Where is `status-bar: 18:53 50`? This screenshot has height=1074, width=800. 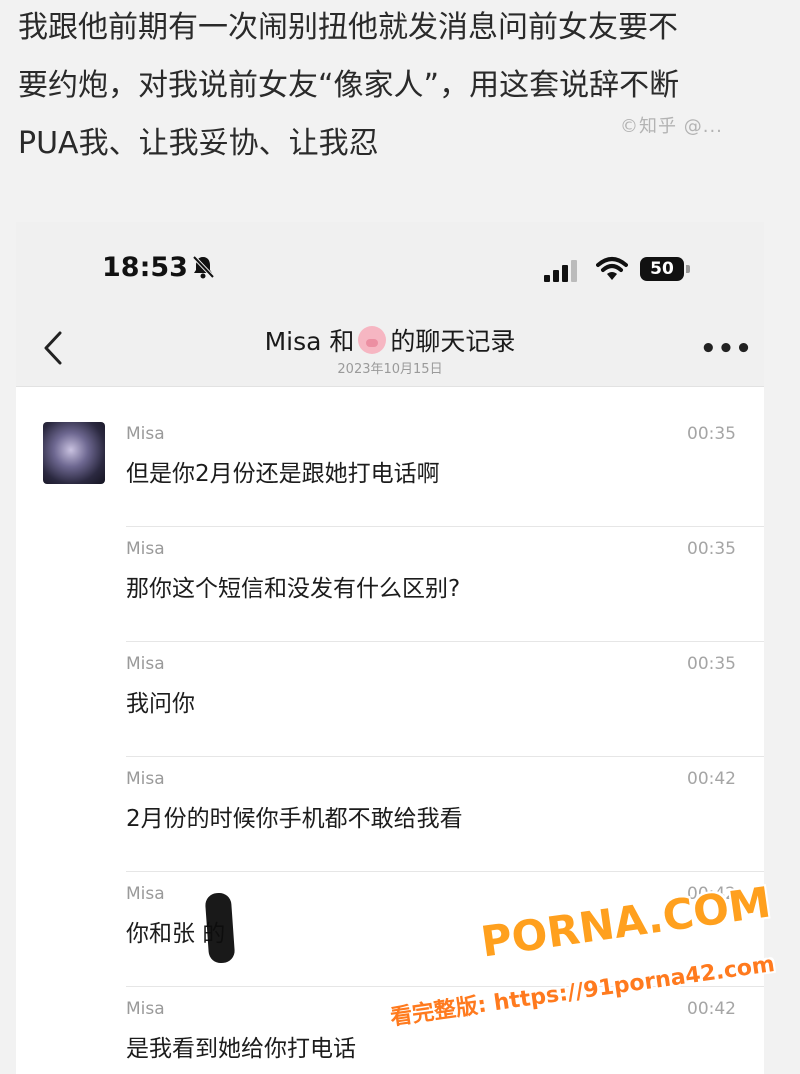
status-bar: 18:53 50 is located at coordinates (390, 267).